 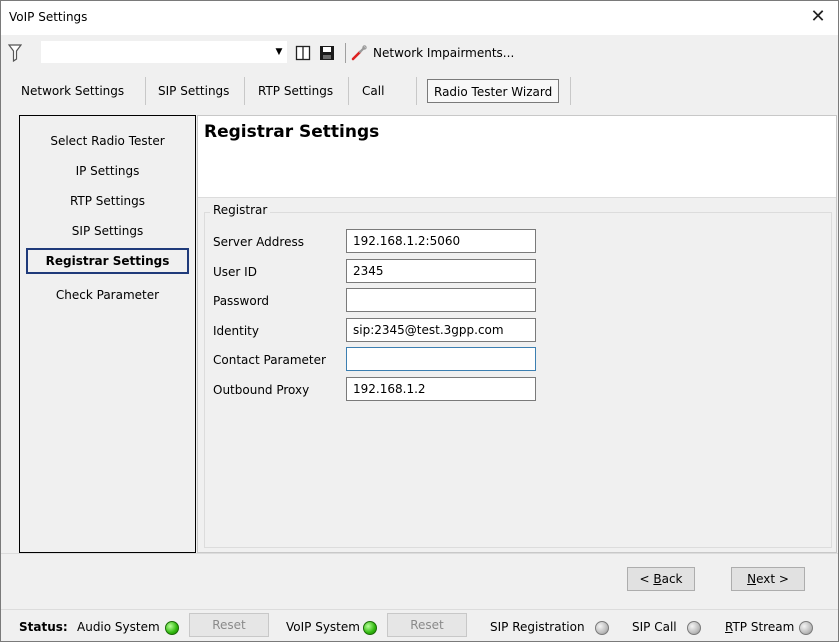 I want to click on back-button: < Back, so click(x=661, y=579).